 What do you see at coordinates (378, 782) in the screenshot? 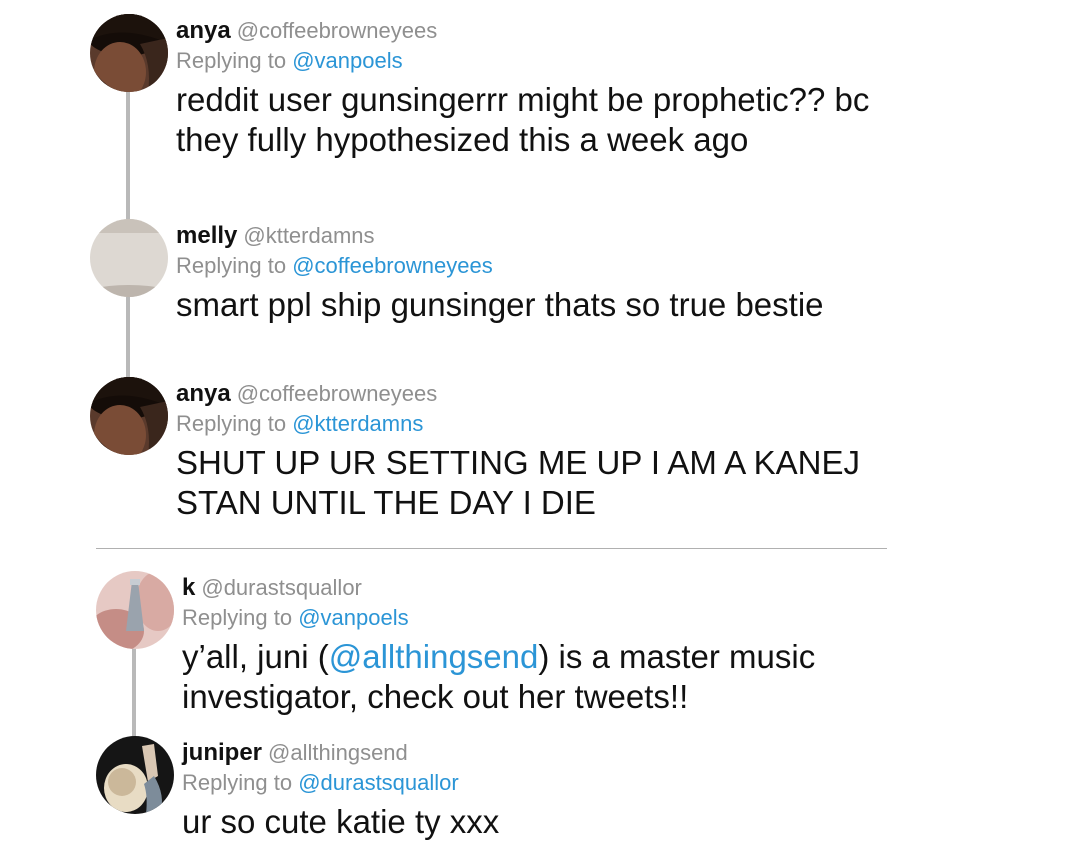
I see `reply-mention-link: @durastsquallor` at bounding box center [378, 782].